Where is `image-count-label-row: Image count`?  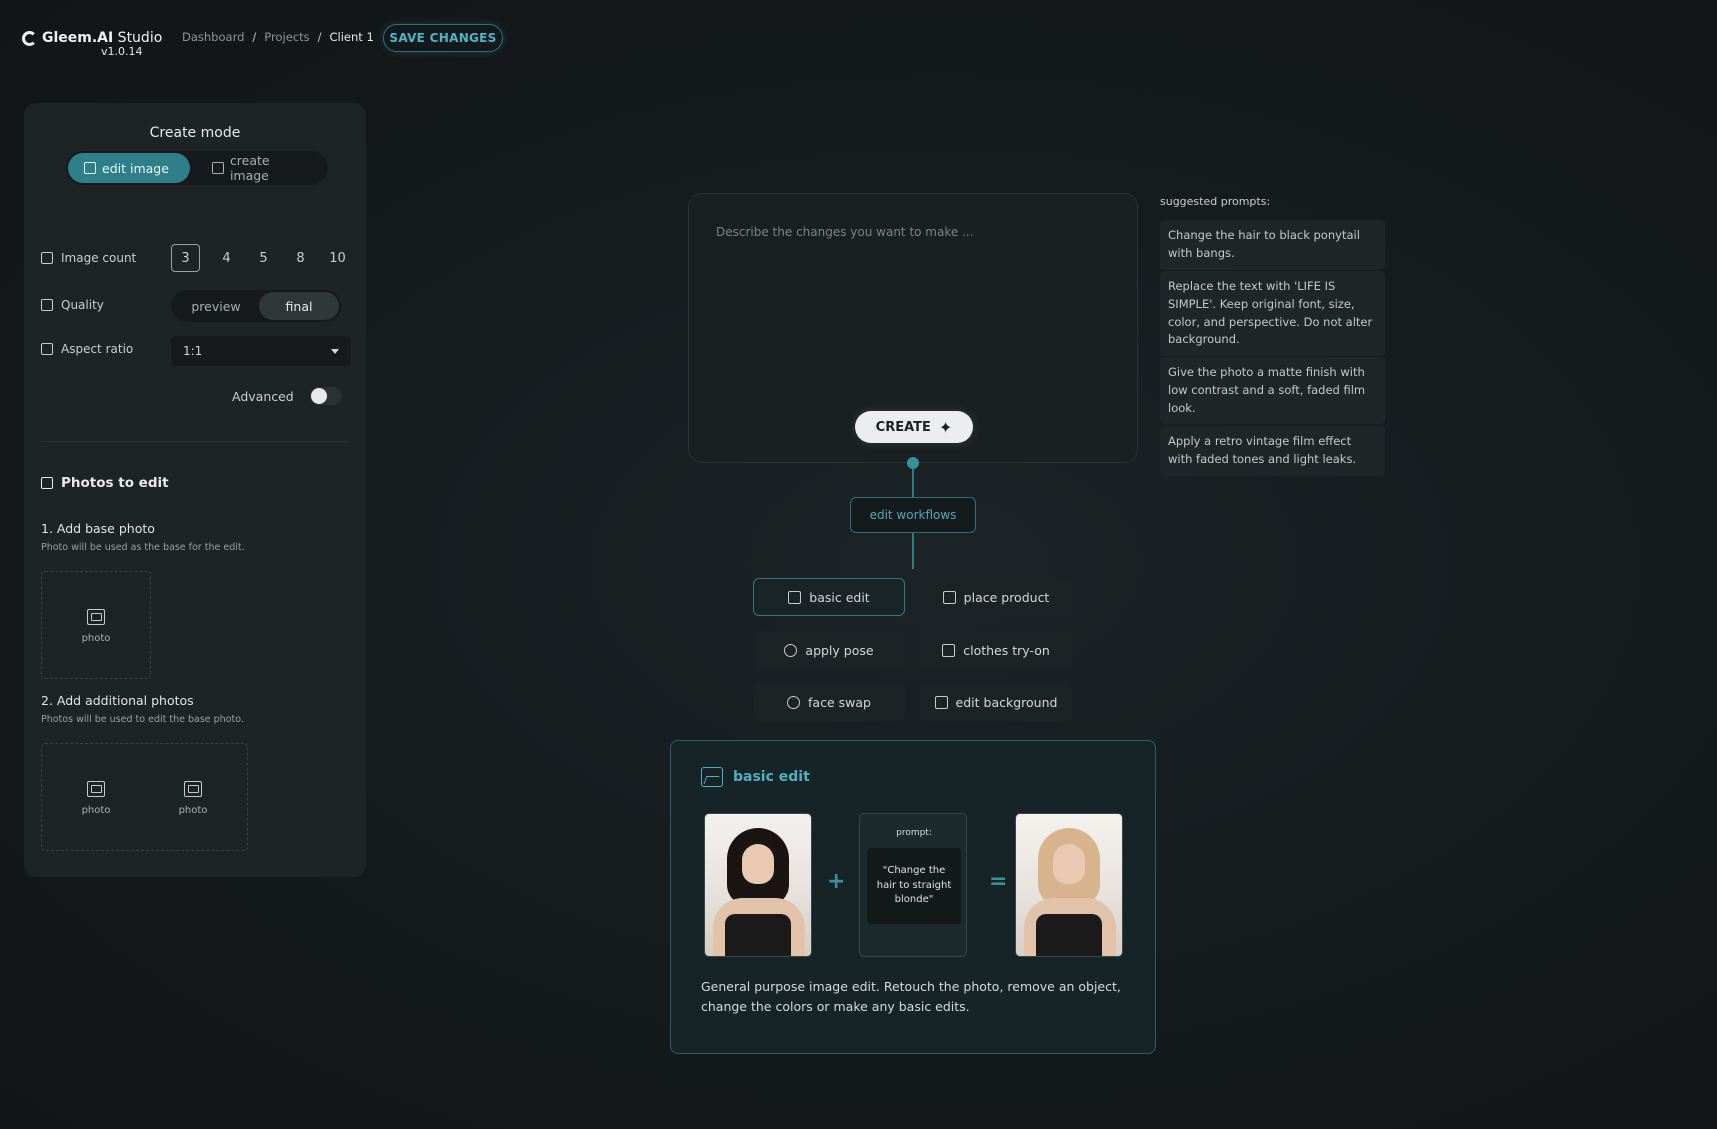
image-count-label-row: Image count is located at coordinates (88, 258).